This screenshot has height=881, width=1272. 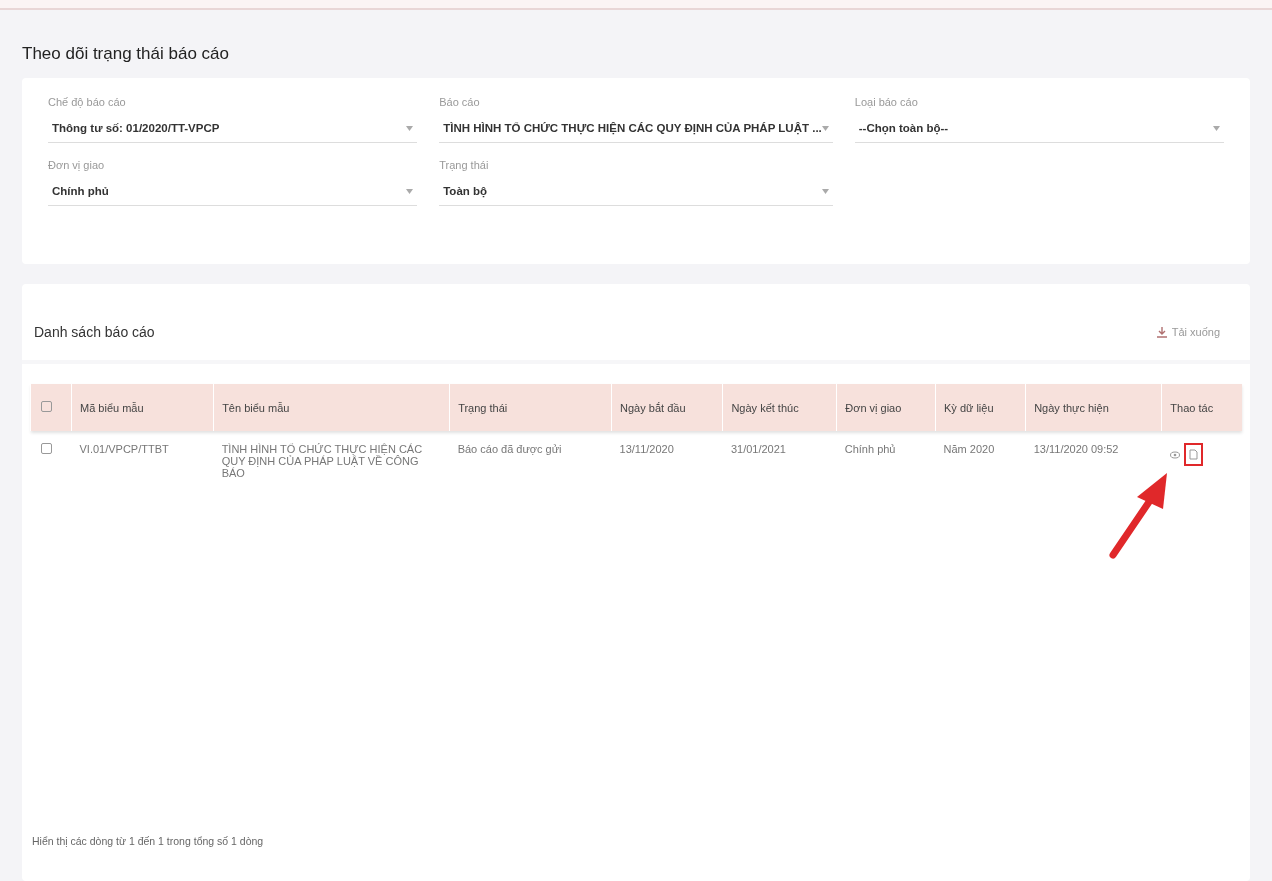 I want to click on column-header: Ngày bắt đầu, so click(x=653, y=407).